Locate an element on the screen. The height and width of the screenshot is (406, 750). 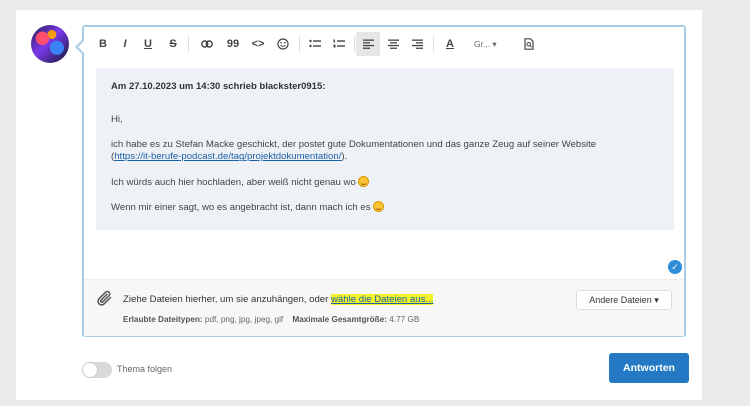
align-left-icon is located at coordinates (368, 44).